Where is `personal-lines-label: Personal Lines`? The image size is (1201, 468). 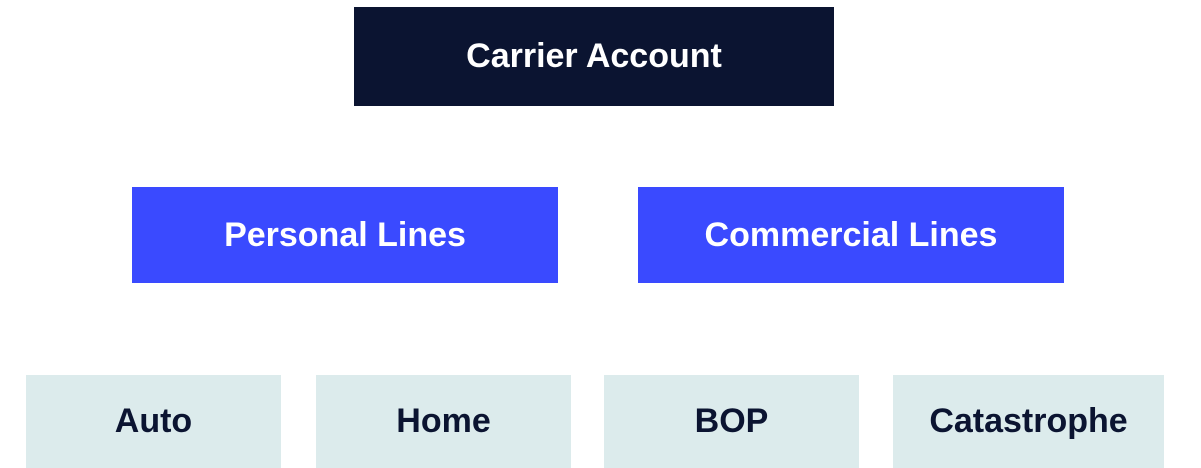 personal-lines-label: Personal Lines is located at coordinates (345, 234).